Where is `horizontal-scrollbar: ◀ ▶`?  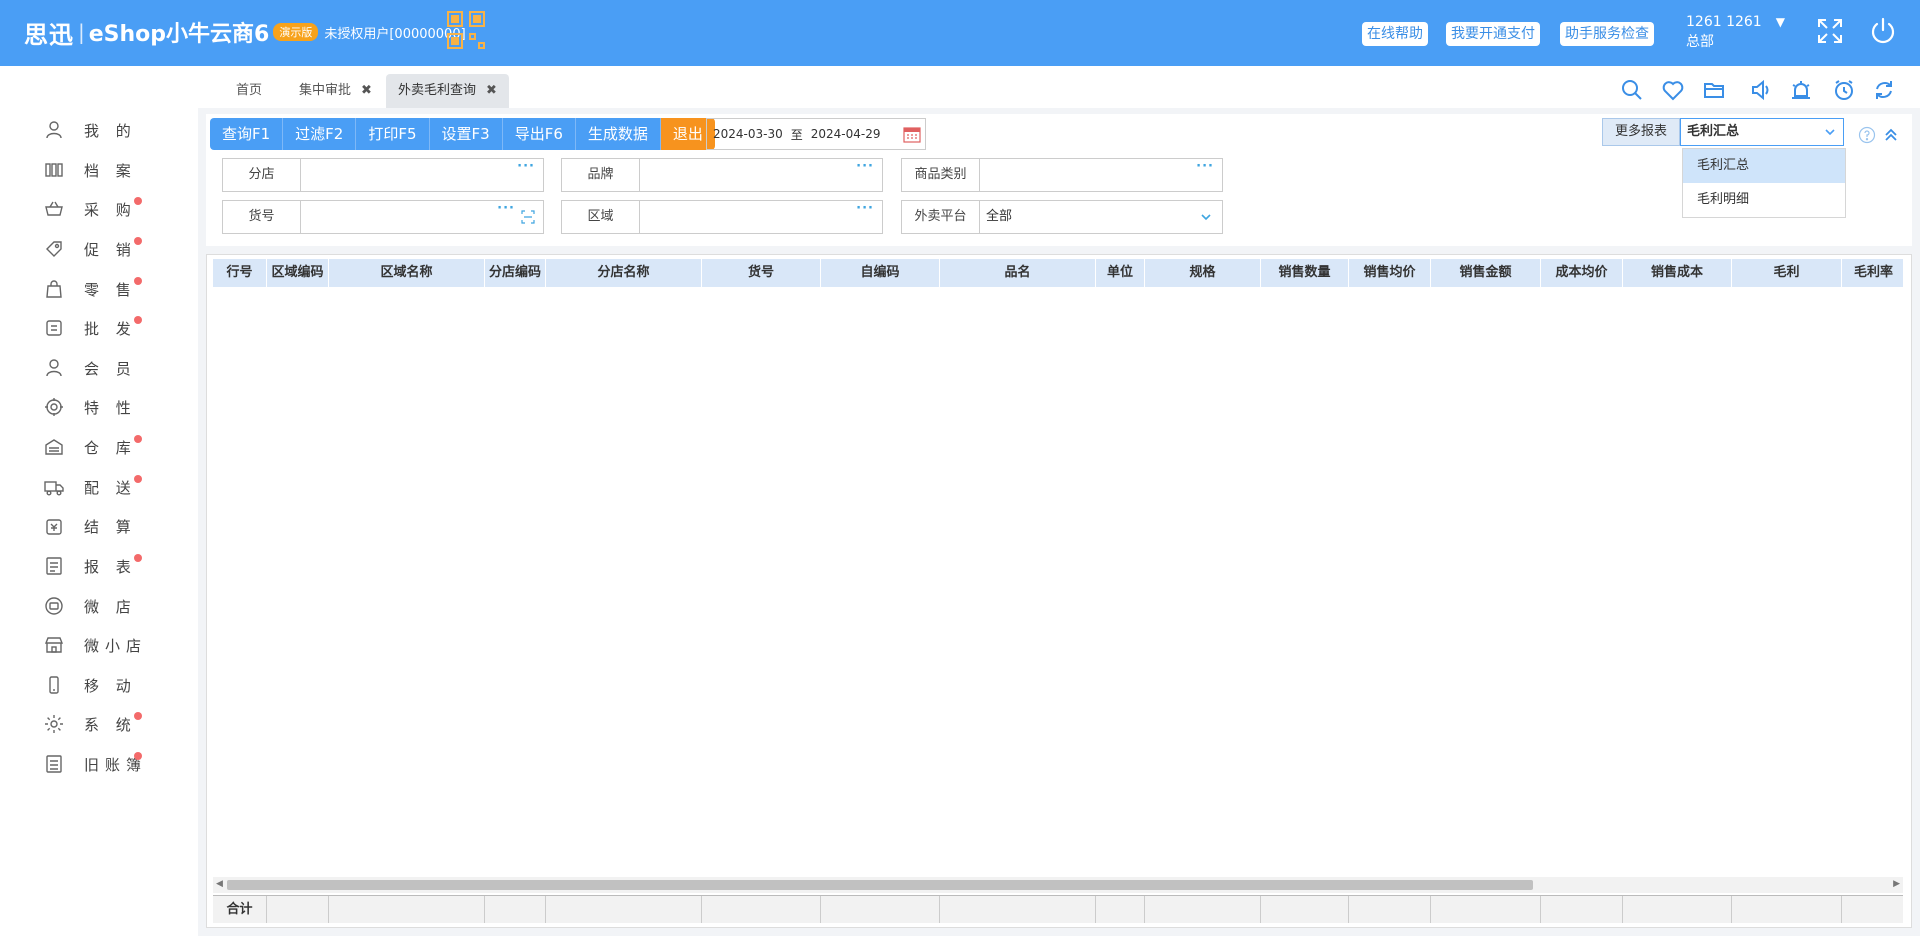
horizontal-scrollbar: ◀ ▶ is located at coordinates (1058, 885).